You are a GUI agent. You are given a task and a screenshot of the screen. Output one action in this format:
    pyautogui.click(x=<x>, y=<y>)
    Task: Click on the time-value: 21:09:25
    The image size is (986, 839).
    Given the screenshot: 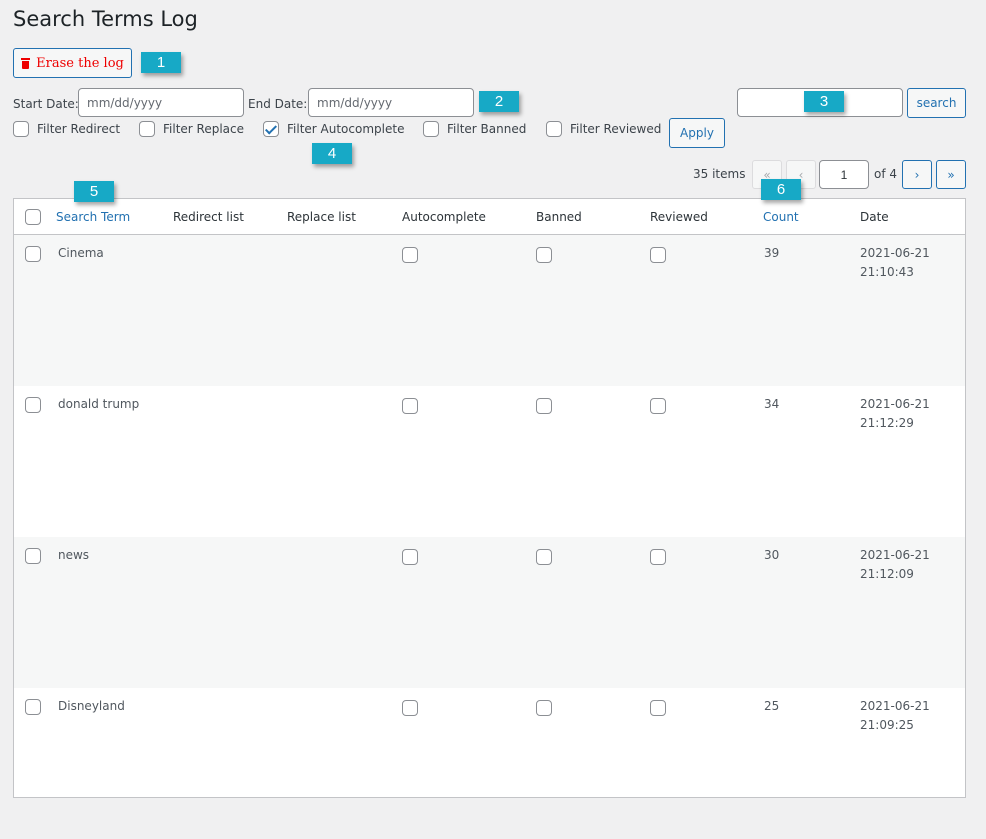 What is the action you would take?
    pyautogui.click(x=887, y=725)
    